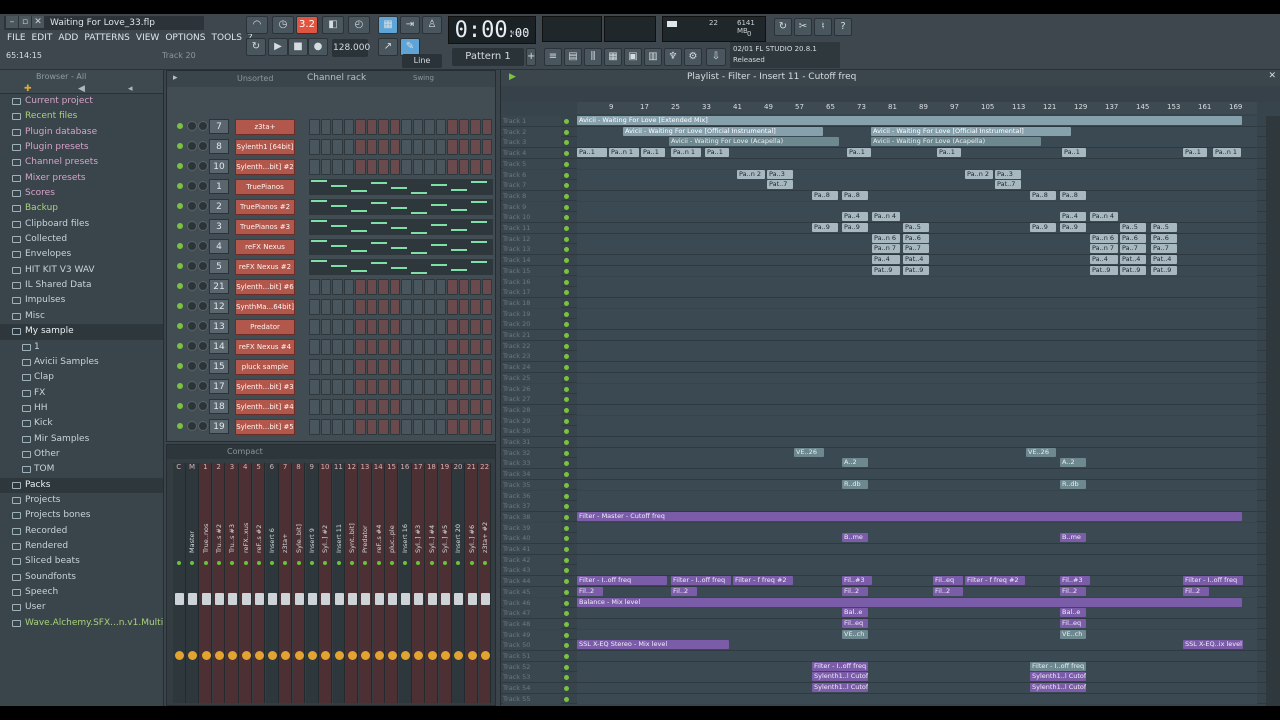 This screenshot has height=720, width=1280. What do you see at coordinates (532, 217) in the screenshot?
I see `track-label: Track 10` at bounding box center [532, 217].